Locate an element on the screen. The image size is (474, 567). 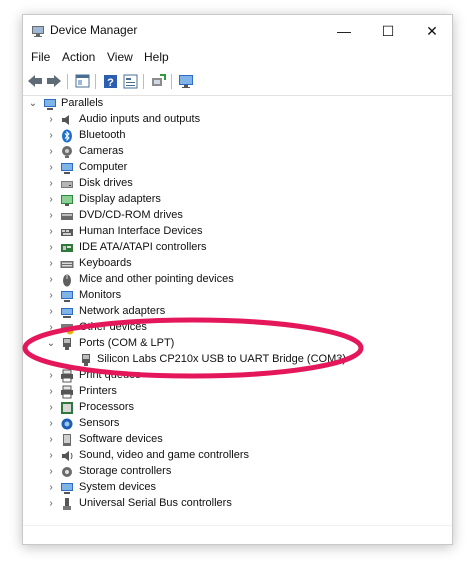
network-adapter-icon is located at coordinates (67, 313).